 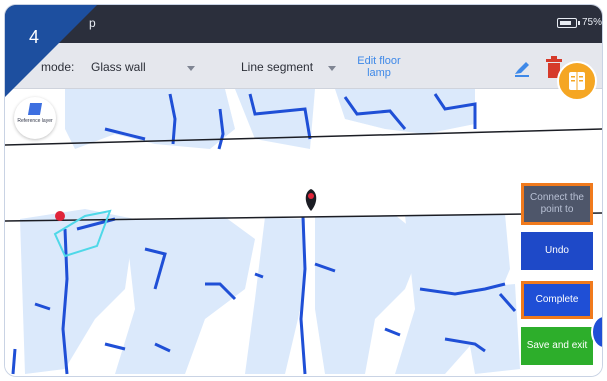 I want to click on pen-icon, so click(x=522, y=67).